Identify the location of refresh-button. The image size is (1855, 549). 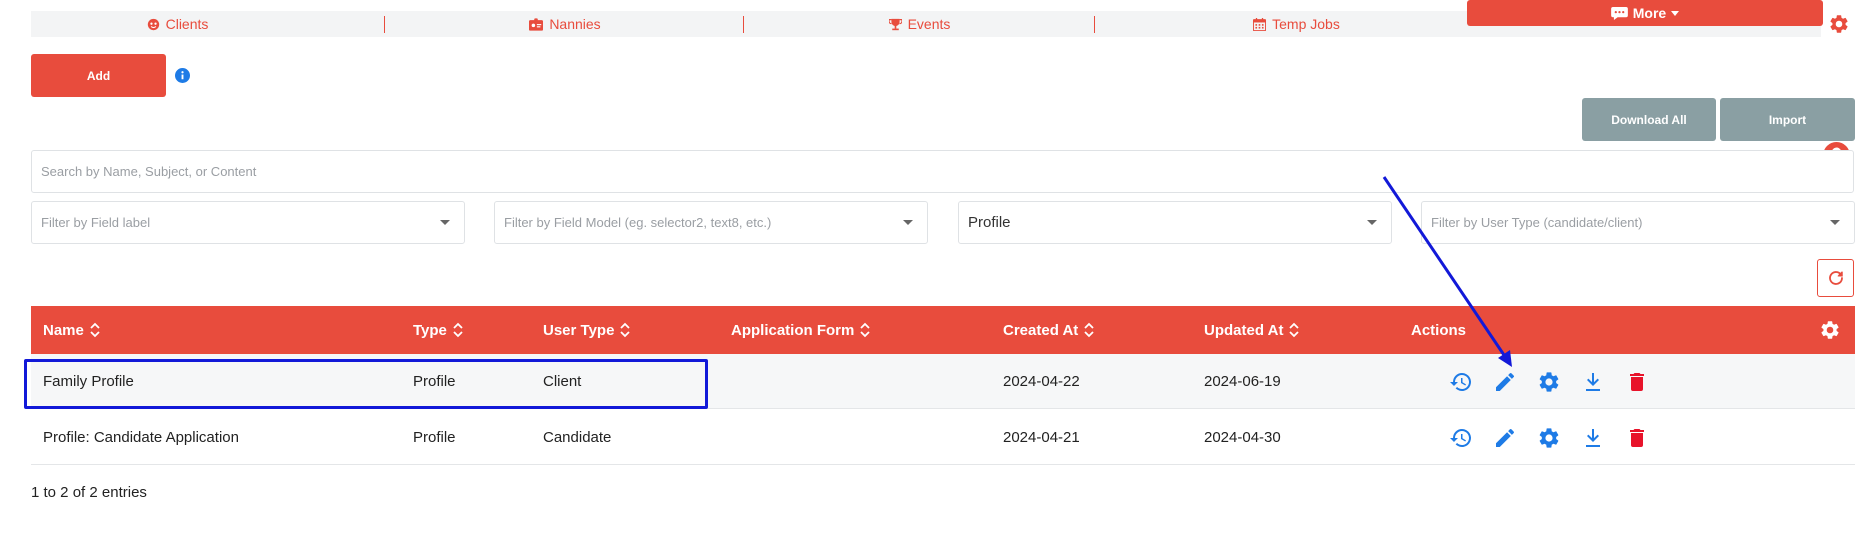
(1835, 278).